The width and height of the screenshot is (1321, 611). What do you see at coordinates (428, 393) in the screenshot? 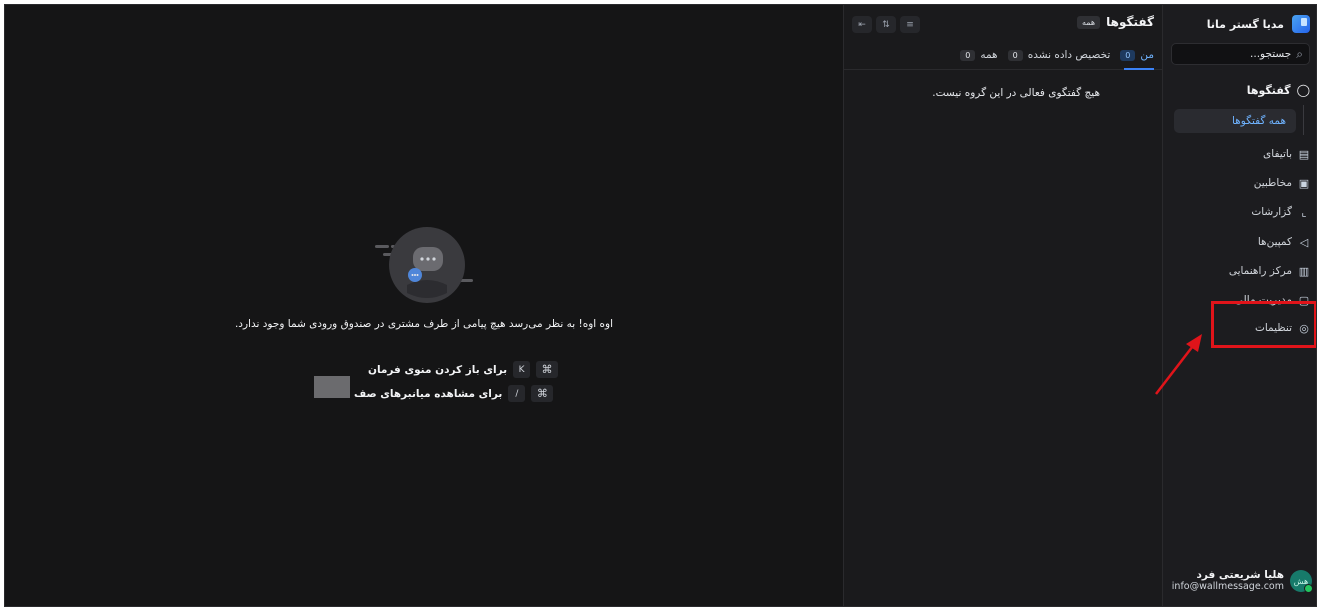
I see `shortcut-label: برای مشاهده میانبرهای صف` at bounding box center [428, 393].